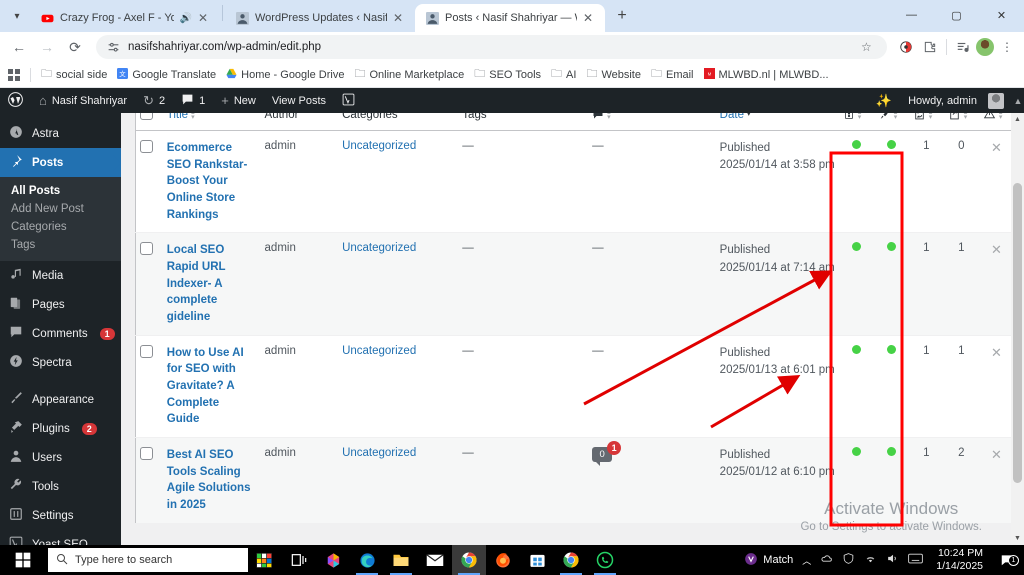  What do you see at coordinates (23, 560) in the screenshot?
I see `windows-start-icon` at bounding box center [23, 560].